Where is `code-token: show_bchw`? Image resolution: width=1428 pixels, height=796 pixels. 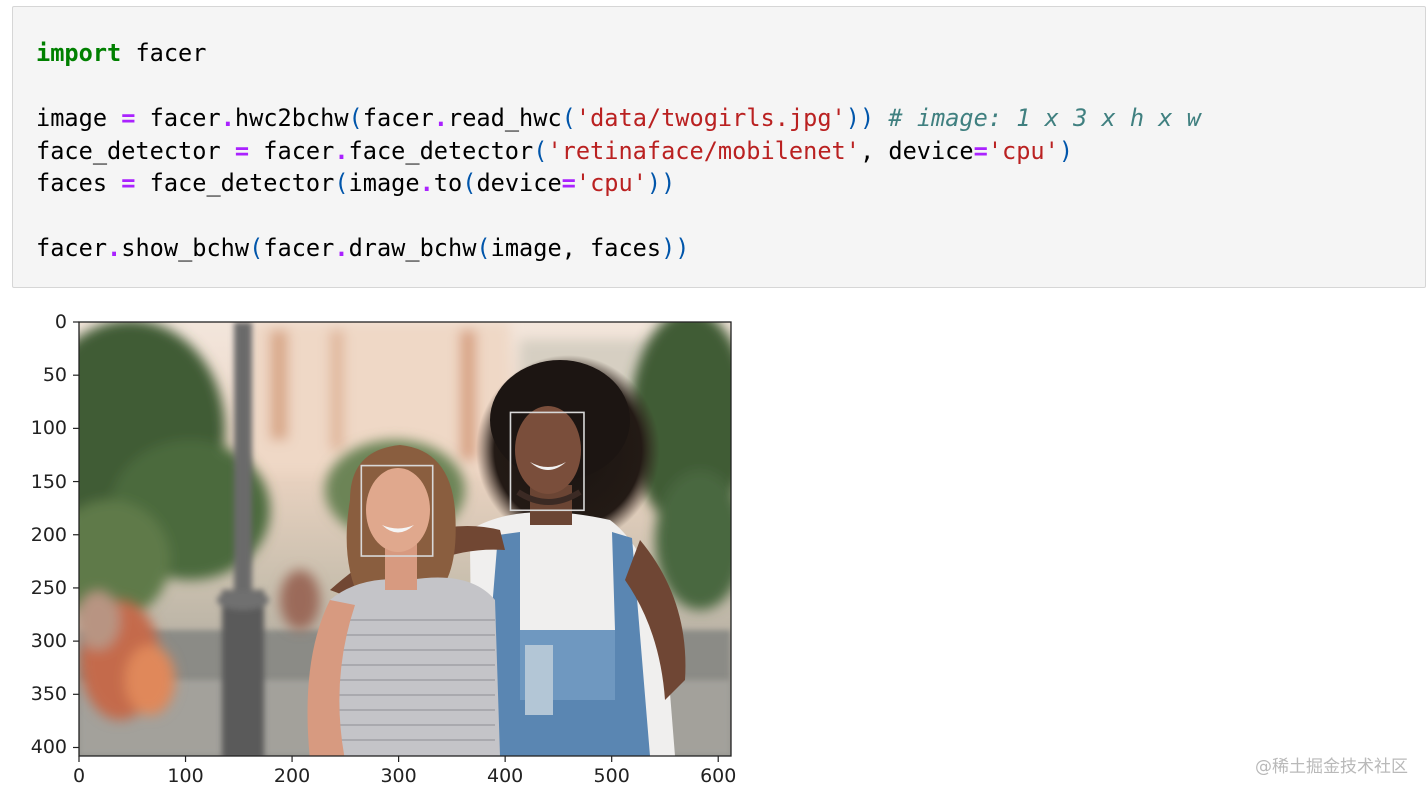
code-token: show_bchw is located at coordinates (185, 248).